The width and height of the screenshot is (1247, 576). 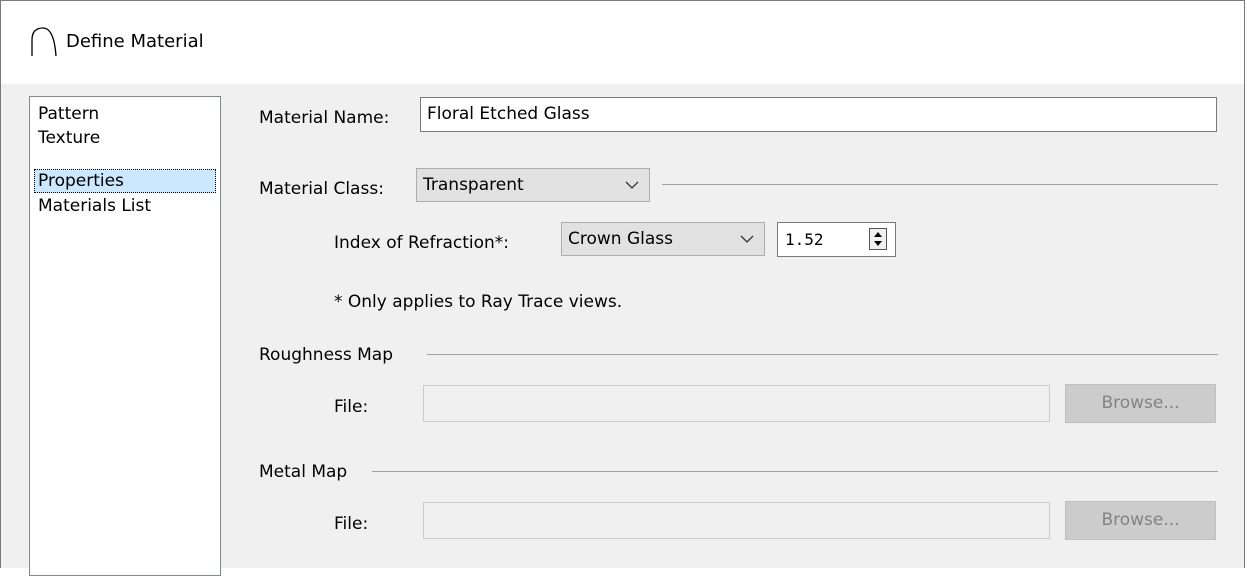 What do you see at coordinates (533, 185) in the screenshot?
I see `material-class-dropdown: Transparent` at bounding box center [533, 185].